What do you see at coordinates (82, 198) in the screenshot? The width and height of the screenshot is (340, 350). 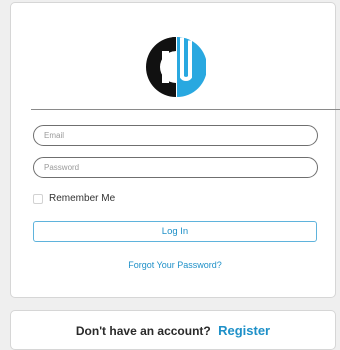 I see `remember-label: Remember Me` at bounding box center [82, 198].